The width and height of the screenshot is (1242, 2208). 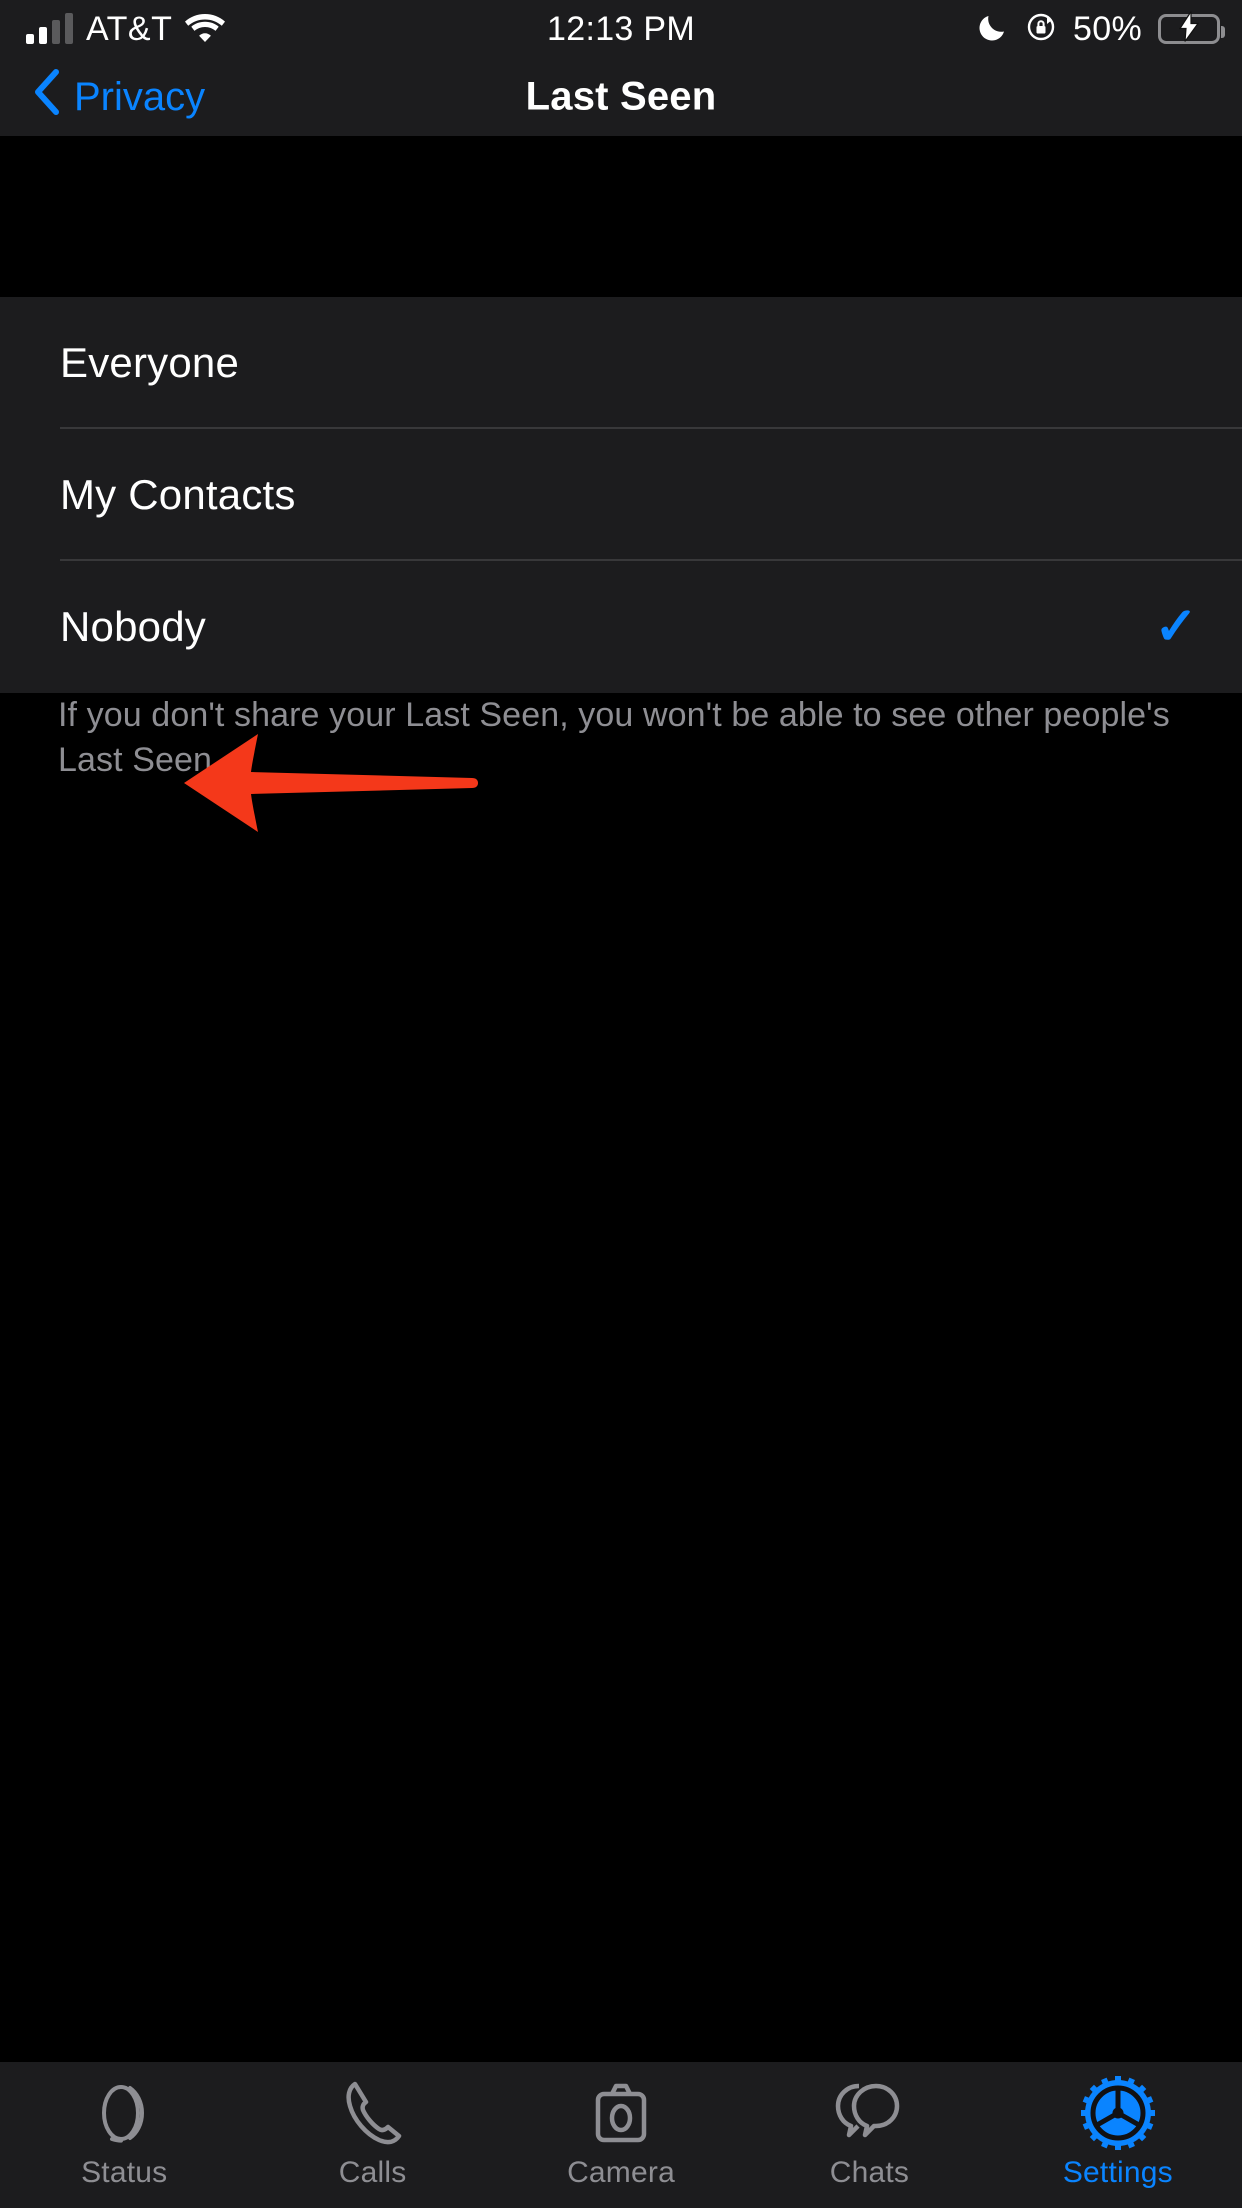 I want to click on status-bar-left: AT&T, so click(x=210, y=29).